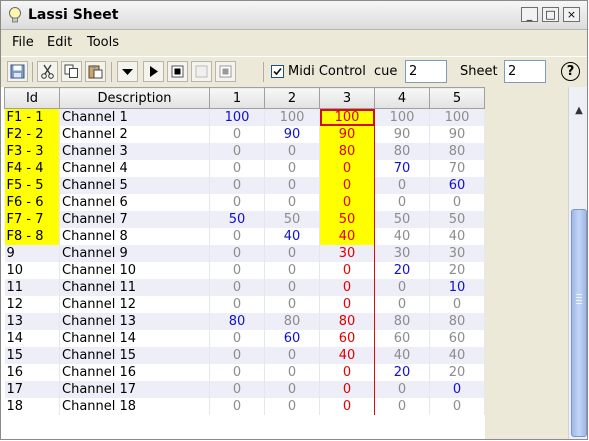 This screenshot has height=441, width=589. What do you see at coordinates (134, 236) in the screenshot?
I see `cell-description: Channel 8` at bounding box center [134, 236].